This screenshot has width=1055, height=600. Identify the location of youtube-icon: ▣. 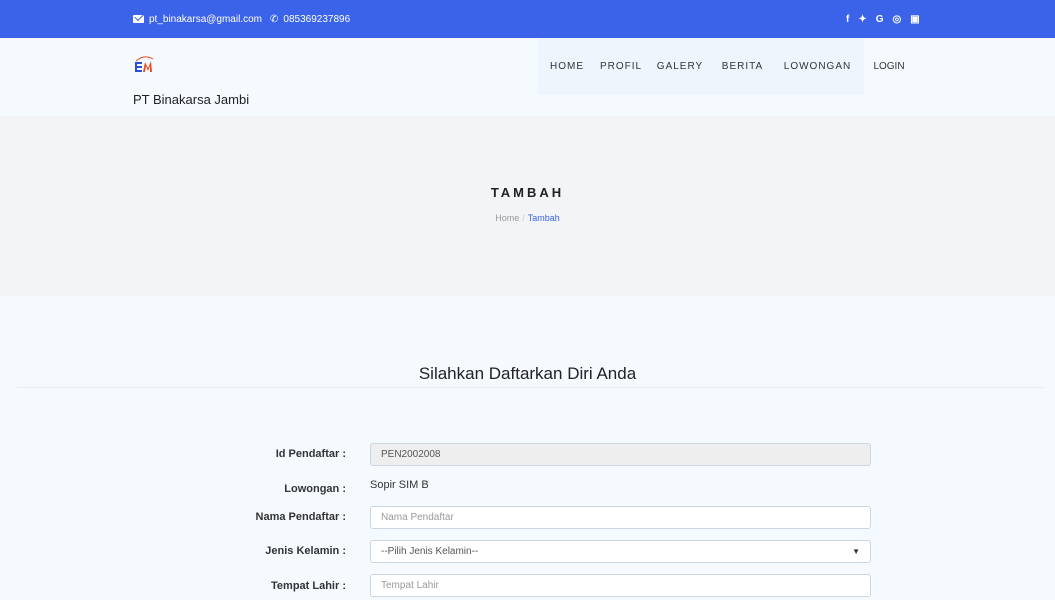
(914, 19).